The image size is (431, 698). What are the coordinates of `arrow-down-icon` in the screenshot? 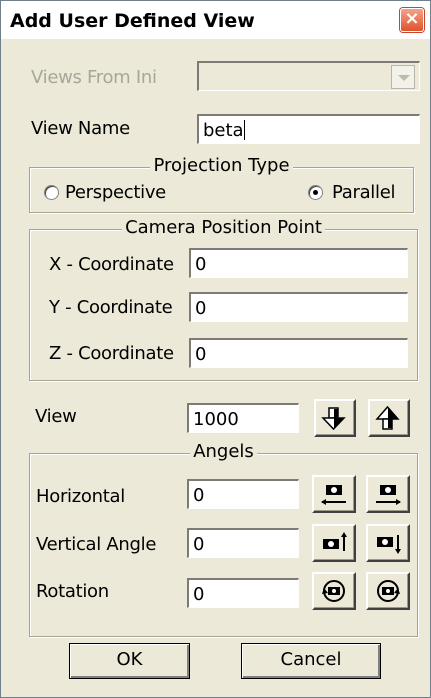 It's located at (333, 419).